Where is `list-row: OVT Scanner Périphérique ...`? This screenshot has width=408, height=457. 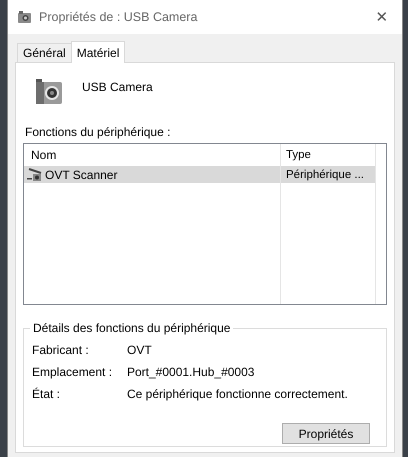 list-row: OVT Scanner Périphérique ... is located at coordinates (200, 174).